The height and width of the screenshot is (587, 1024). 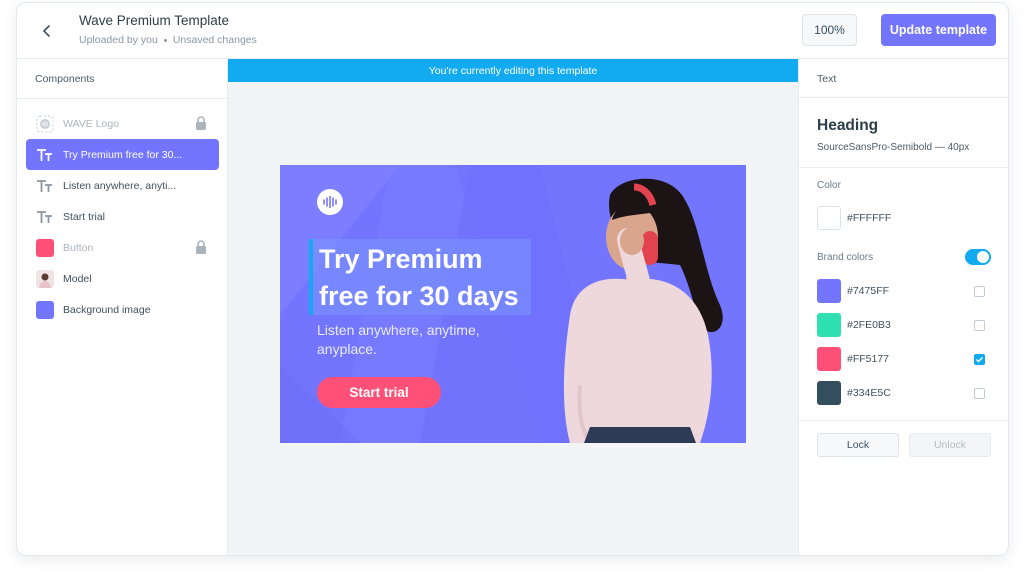 I want to click on background-swatch-icon, so click(x=45, y=309).